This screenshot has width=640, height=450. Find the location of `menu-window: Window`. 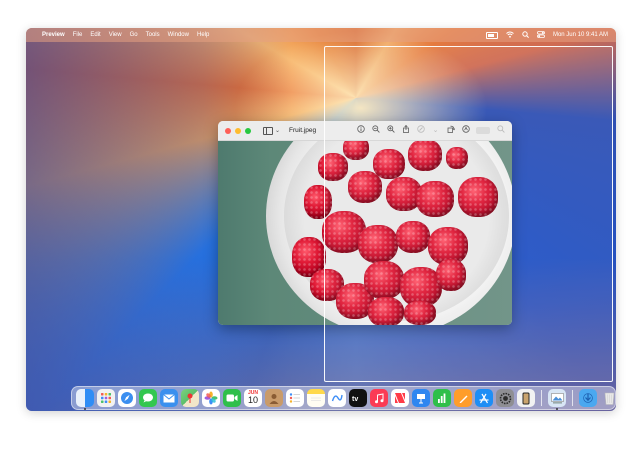

menu-window: Window is located at coordinates (178, 35).